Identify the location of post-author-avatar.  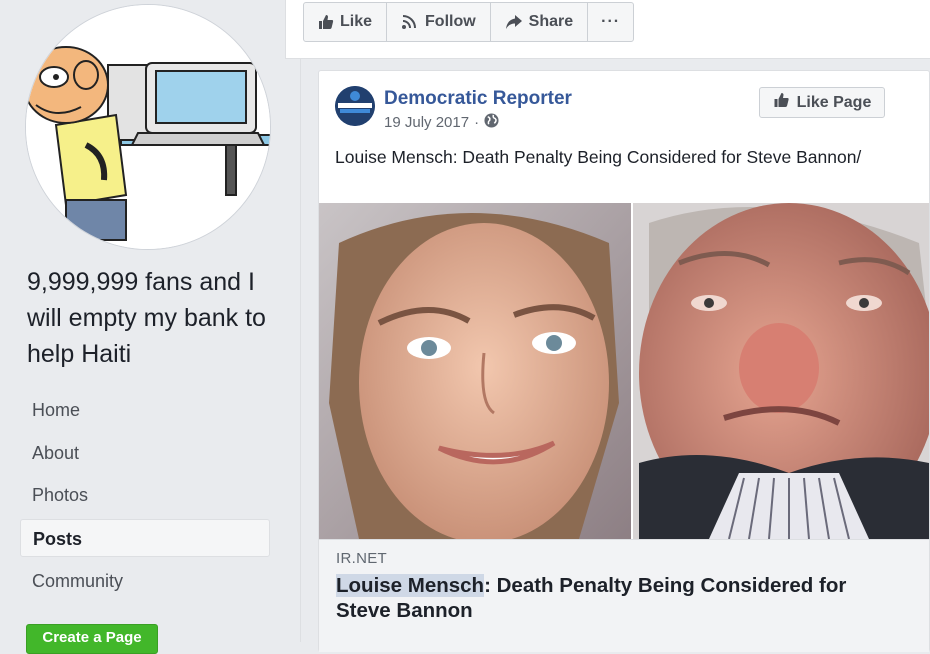
(355, 106).